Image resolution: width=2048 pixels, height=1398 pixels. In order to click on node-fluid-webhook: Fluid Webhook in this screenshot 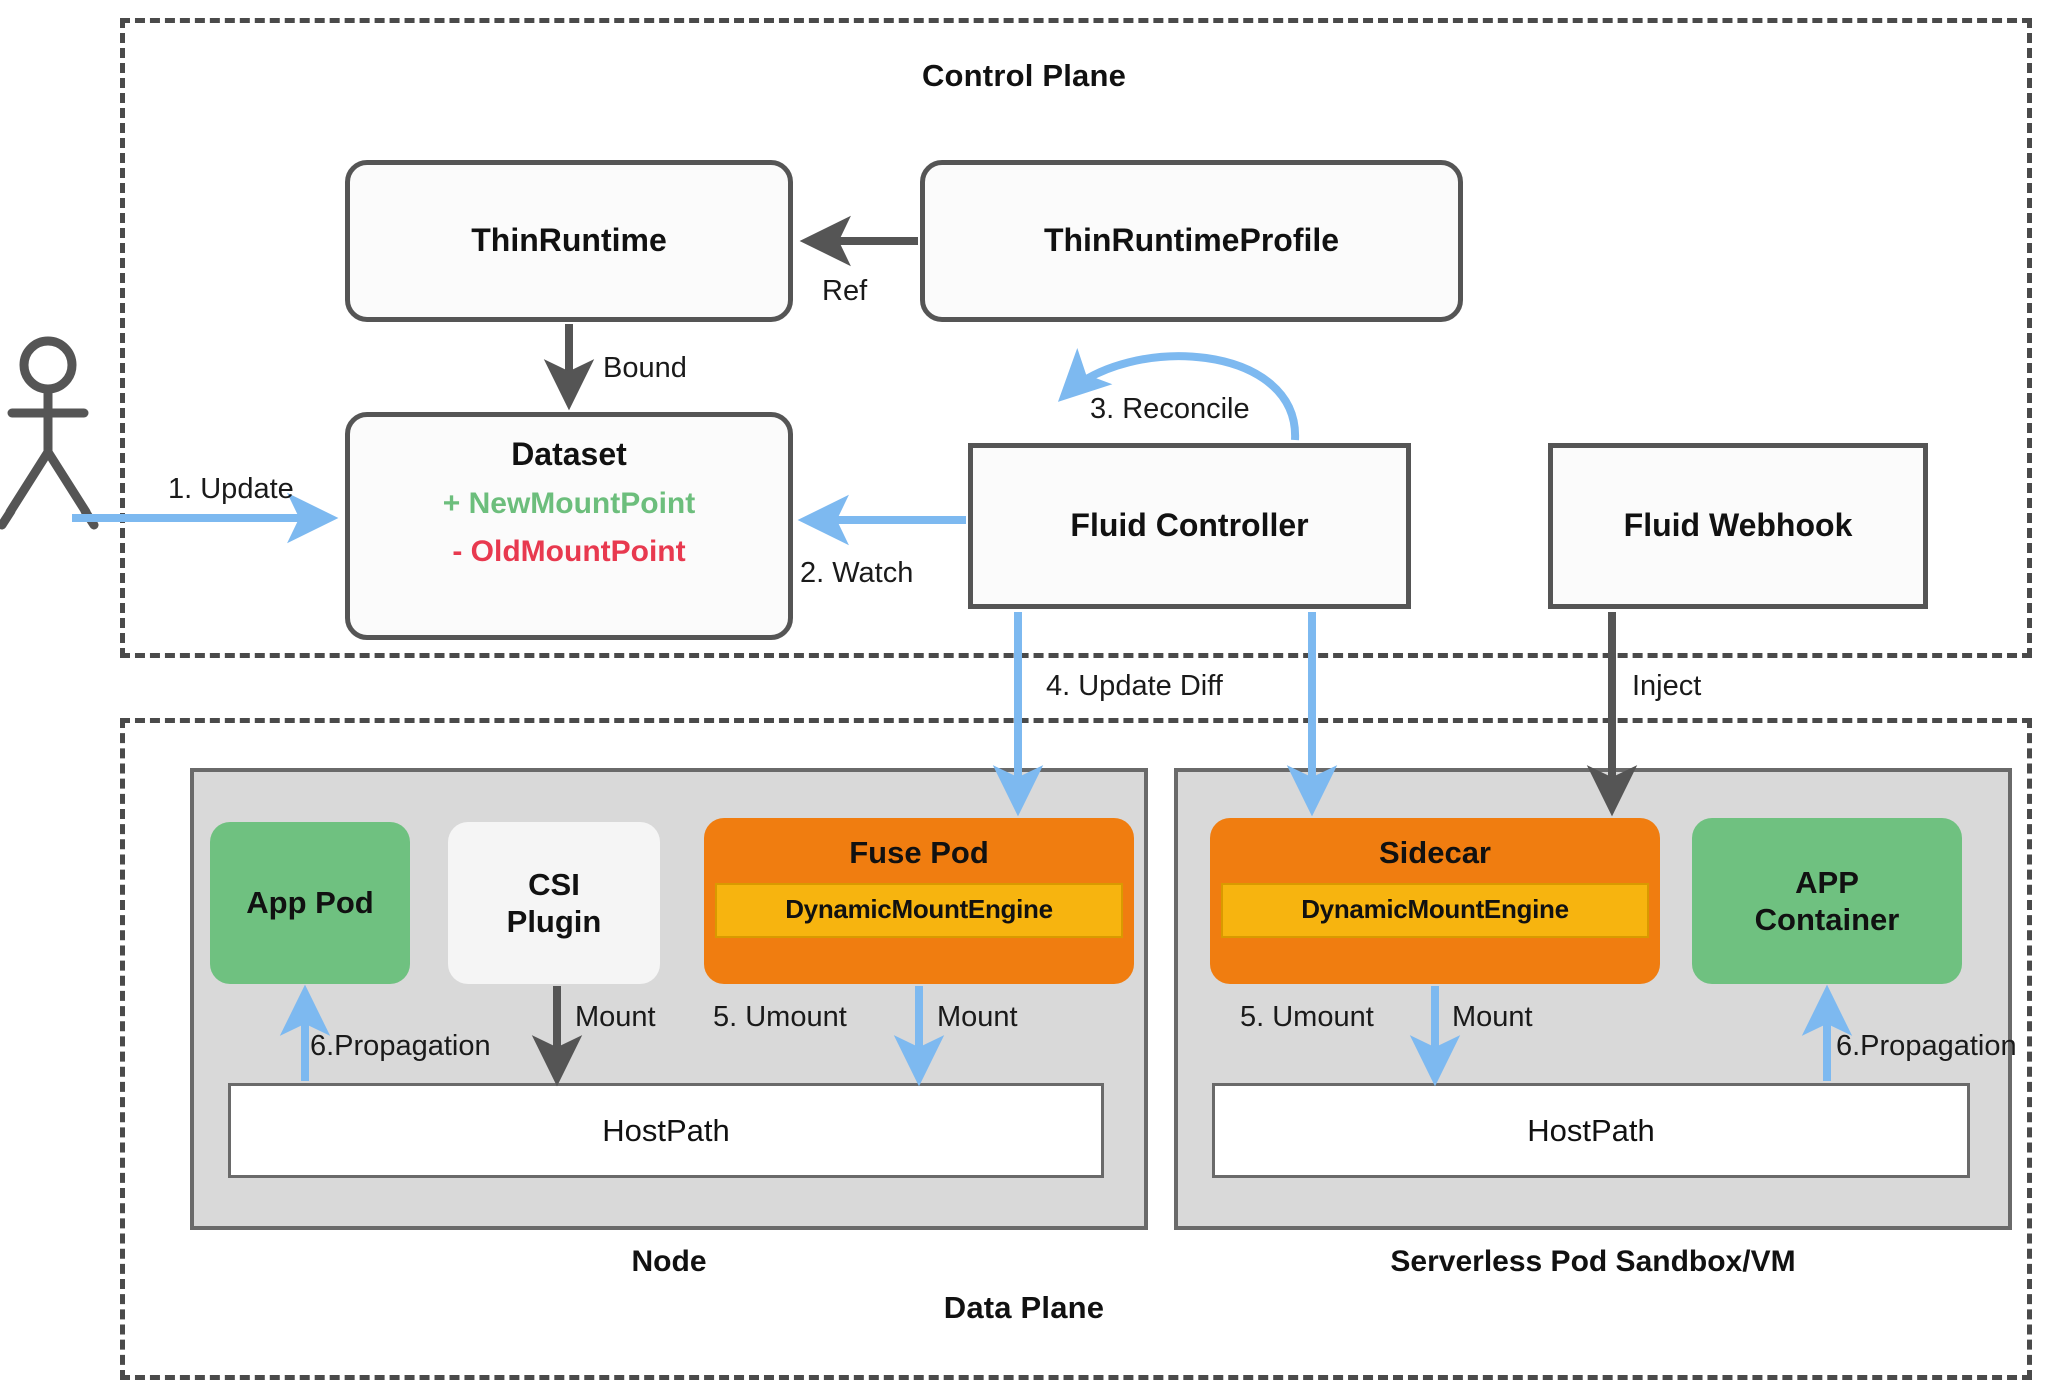, I will do `click(1738, 526)`.